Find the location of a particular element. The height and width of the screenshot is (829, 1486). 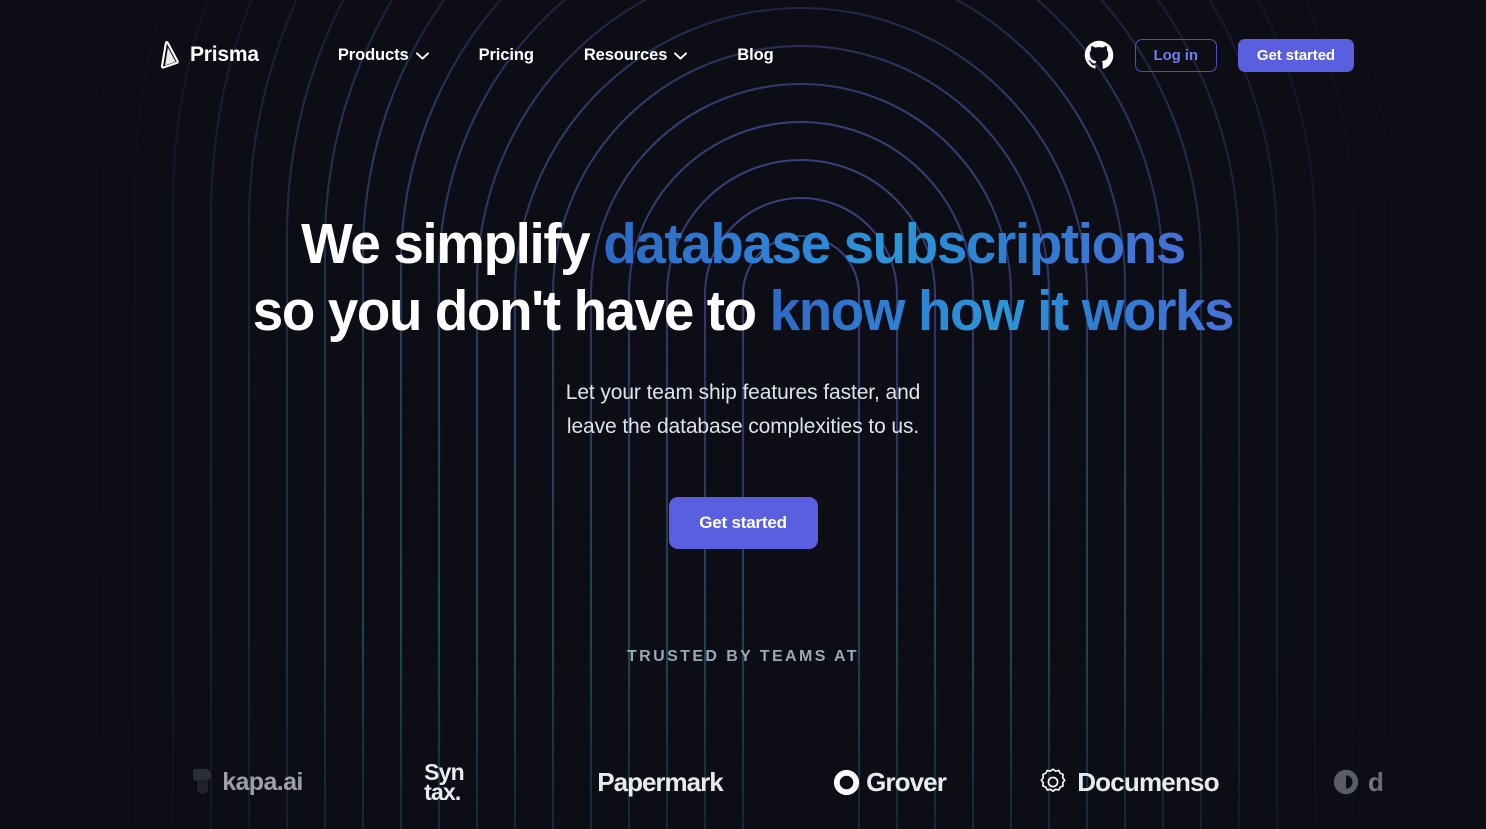

hero-subheading-line-1: Let your team ship features faster, and is located at coordinates (743, 392).